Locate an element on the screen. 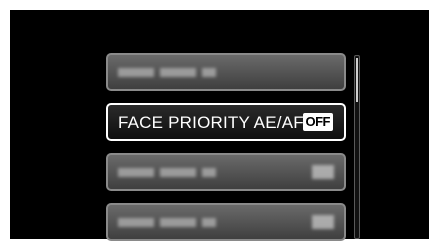  off-status-badge: OFF is located at coordinates (317, 122).